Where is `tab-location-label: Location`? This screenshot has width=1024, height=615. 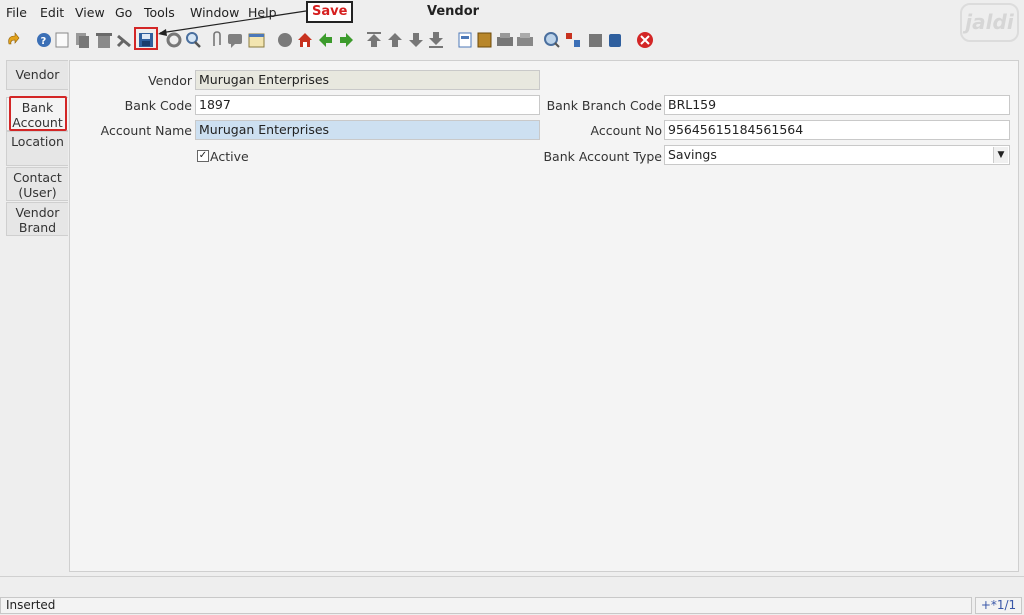 tab-location-label: Location is located at coordinates (37, 141).